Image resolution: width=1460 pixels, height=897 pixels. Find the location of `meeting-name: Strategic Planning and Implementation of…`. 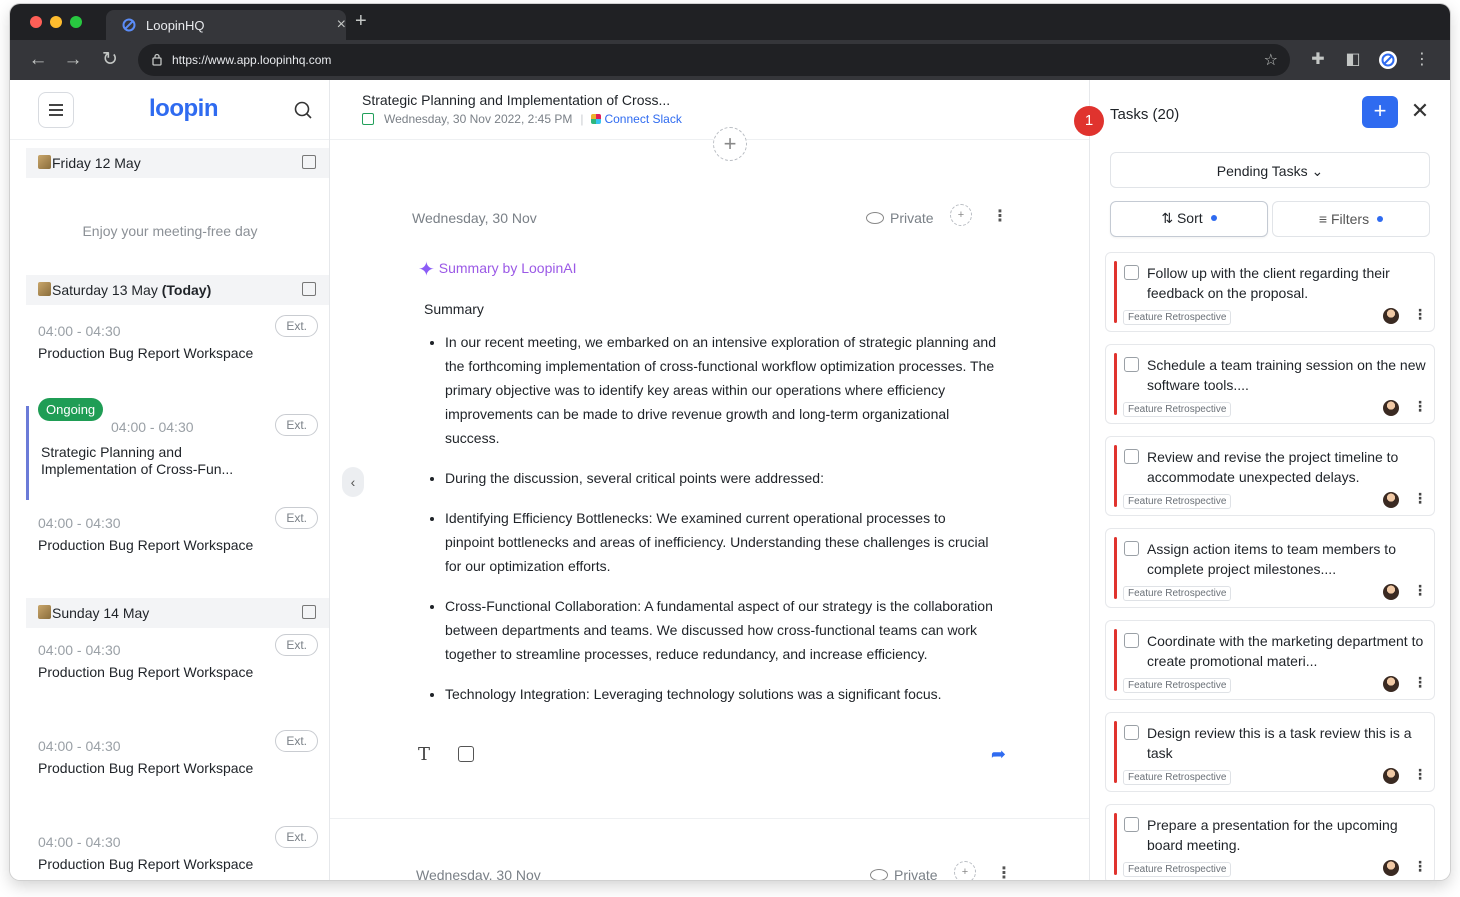

meeting-name: Strategic Planning and Implementation of… is located at coordinates (137, 460).